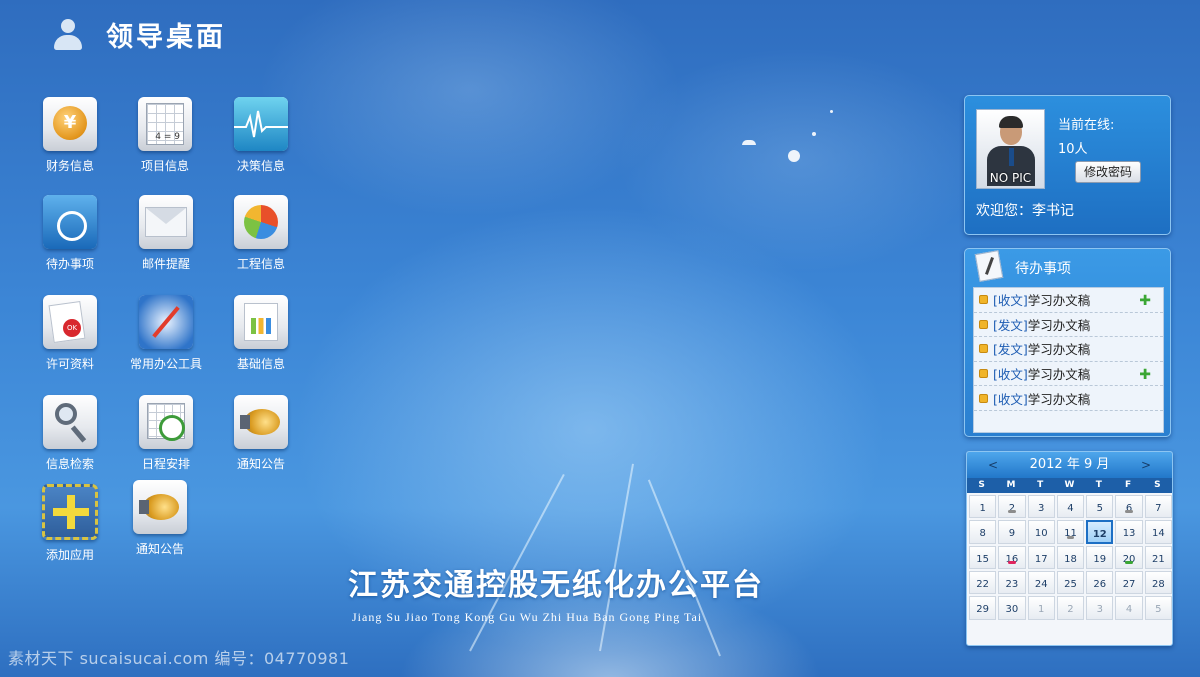 This screenshot has height=677, width=1200. I want to click on calendar-day-number: 5, so click(1158, 610).